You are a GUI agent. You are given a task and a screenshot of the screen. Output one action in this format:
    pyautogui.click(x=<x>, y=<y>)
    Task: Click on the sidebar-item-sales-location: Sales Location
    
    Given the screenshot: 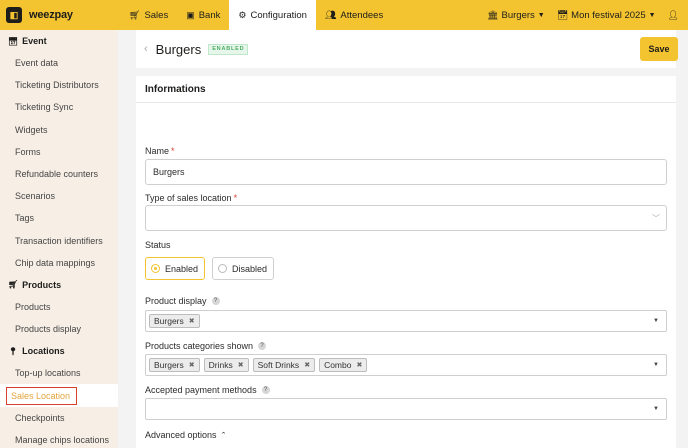 What is the action you would take?
    pyautogui.click(x=59, y=395)
    